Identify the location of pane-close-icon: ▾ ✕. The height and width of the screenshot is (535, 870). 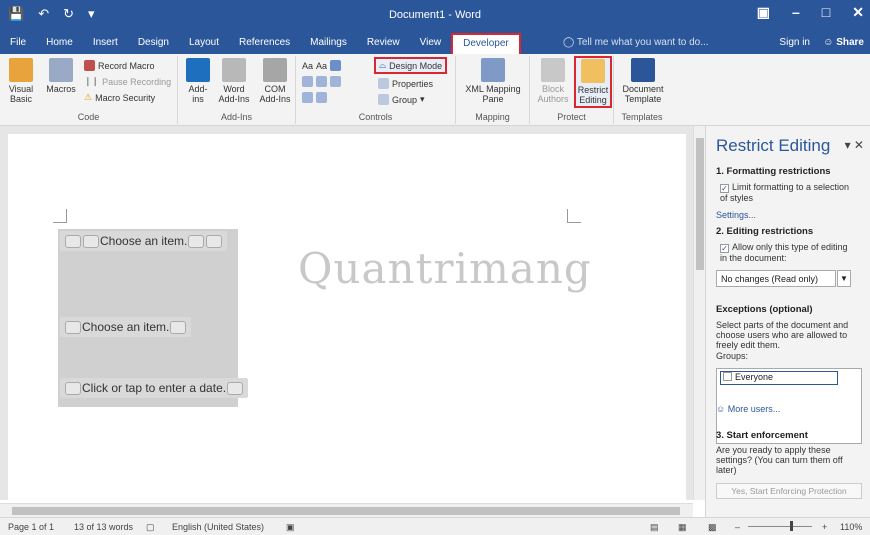
(854, 145).